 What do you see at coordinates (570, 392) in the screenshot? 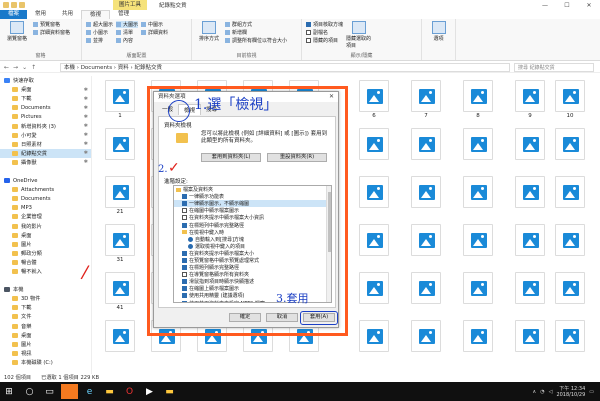
I see `clock: 下午 12:34 2018/10/29` at bounding box center [570, 392].